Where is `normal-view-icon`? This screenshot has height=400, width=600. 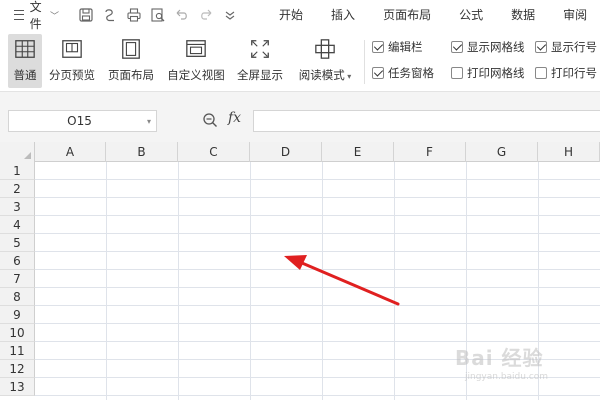
normal-view-icon is located at coordinates (25, 49).